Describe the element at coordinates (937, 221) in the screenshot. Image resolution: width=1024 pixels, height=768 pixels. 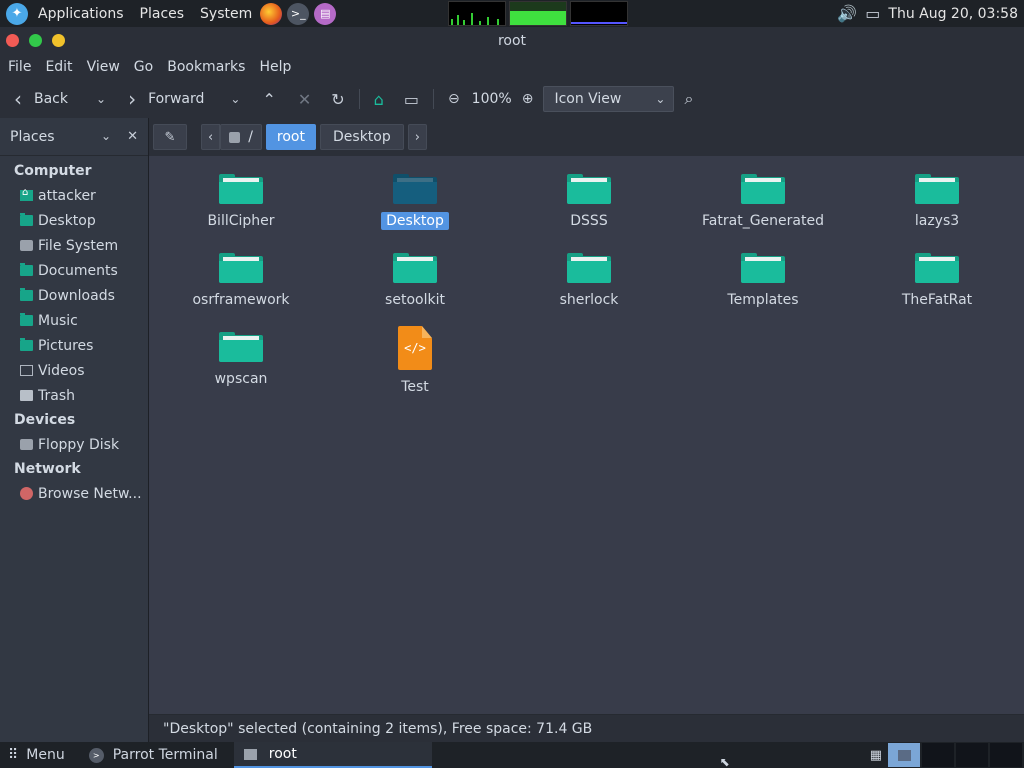
I see `file-name: lazys3` at that location.